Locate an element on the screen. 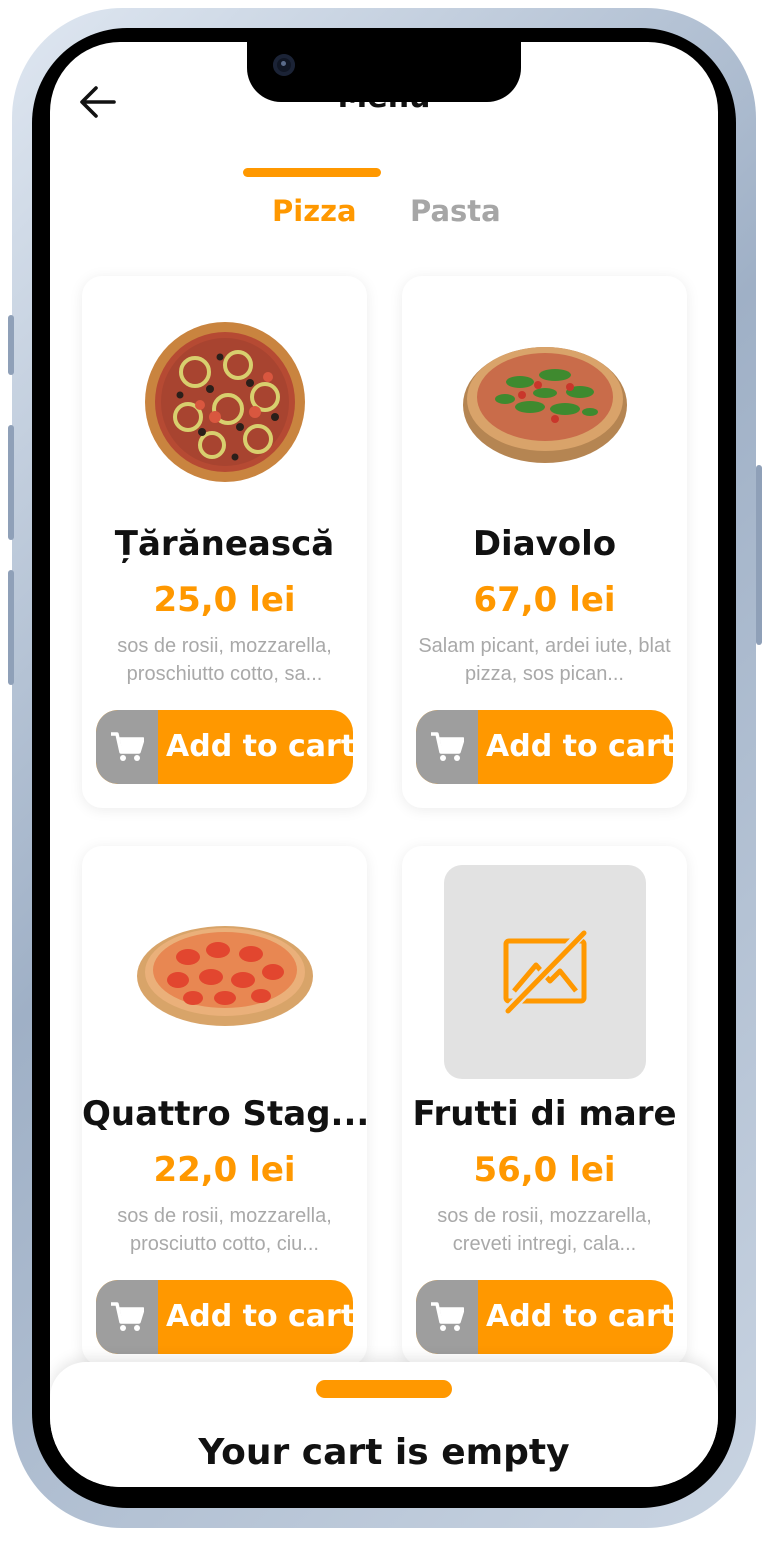 This screenshot has height=1542, width=771. notch is located at coordinates (384, 72).